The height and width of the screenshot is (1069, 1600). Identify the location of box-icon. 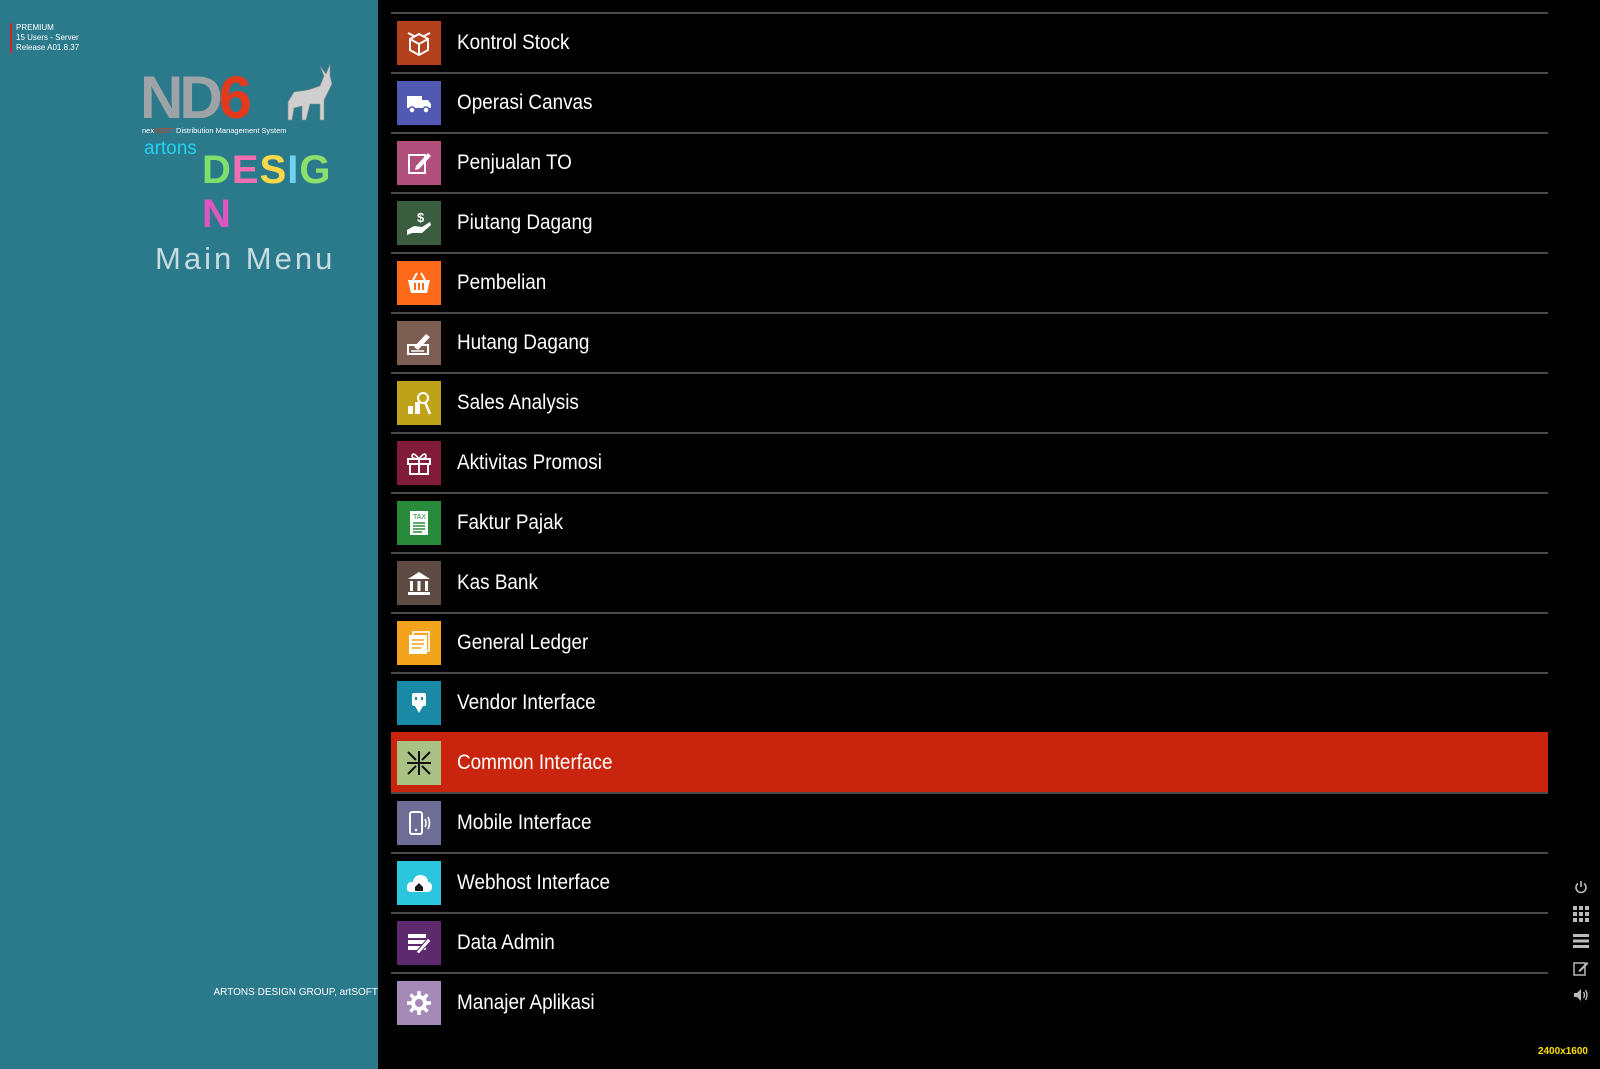
(419, 43).